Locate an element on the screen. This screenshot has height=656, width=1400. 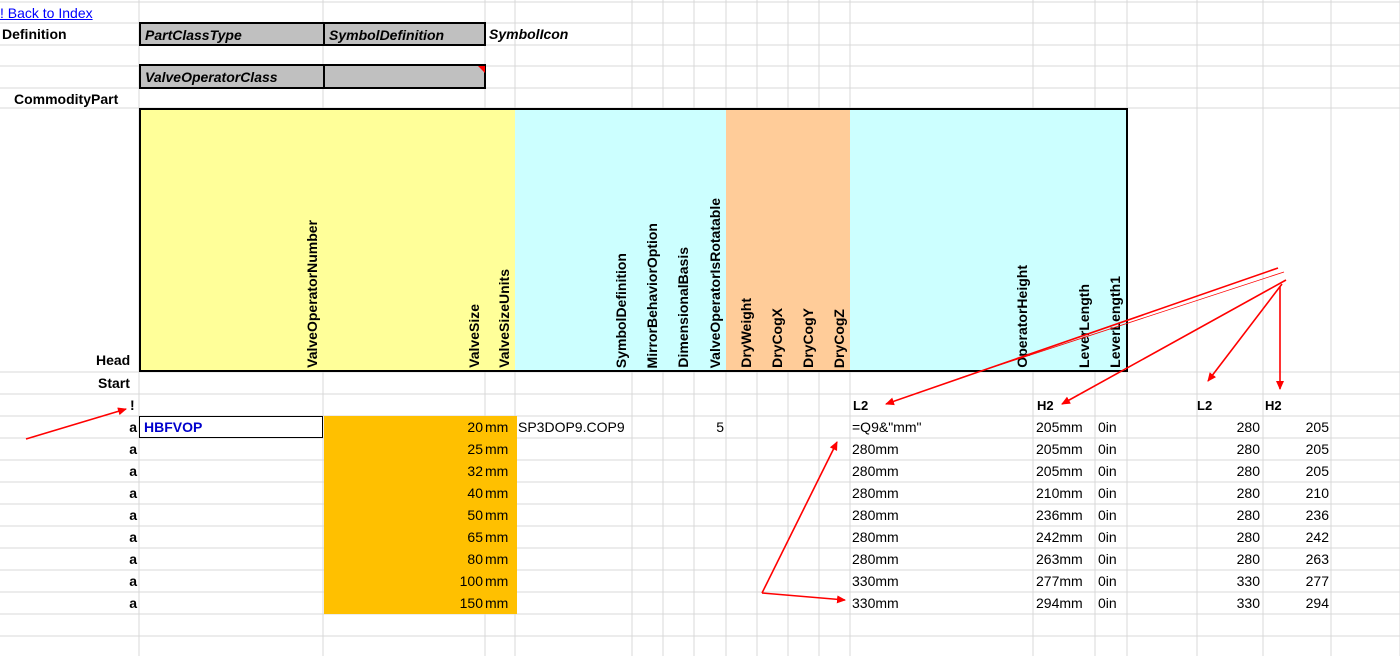
valve-size: 40 is located at coordinates (403, 493).